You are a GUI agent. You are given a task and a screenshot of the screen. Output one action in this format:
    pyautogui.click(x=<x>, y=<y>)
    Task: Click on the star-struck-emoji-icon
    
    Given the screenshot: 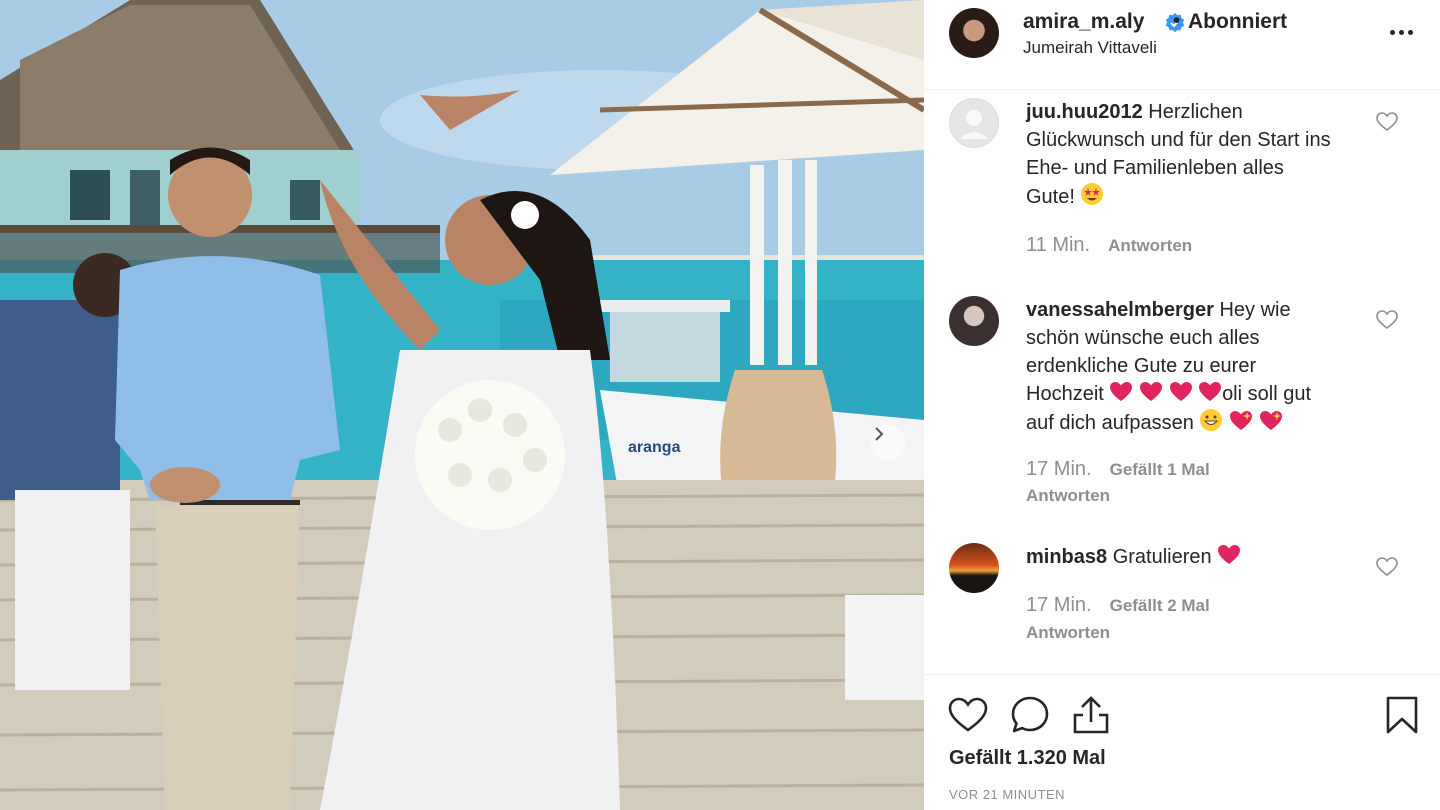 What is the action you would take?
    pyautogui.click(x=1092, y=194)
    